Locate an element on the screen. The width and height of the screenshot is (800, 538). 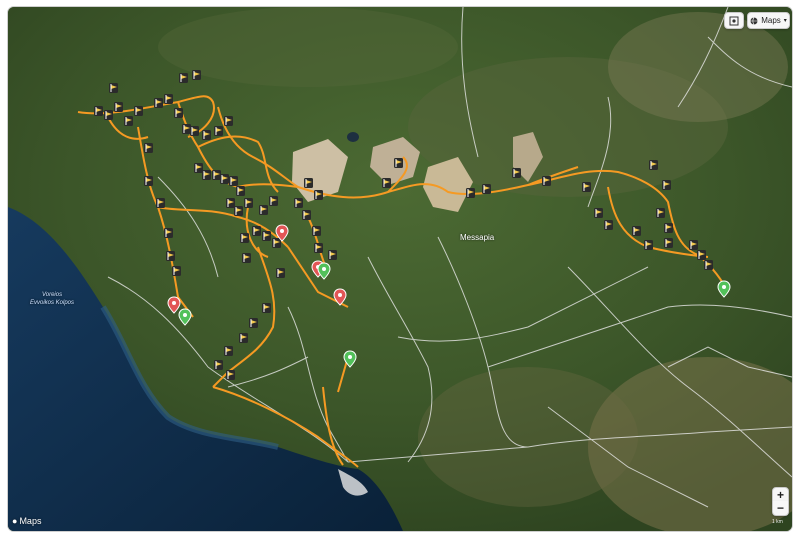
apple-logo-icon: ● is located at coordinates (15, 521).